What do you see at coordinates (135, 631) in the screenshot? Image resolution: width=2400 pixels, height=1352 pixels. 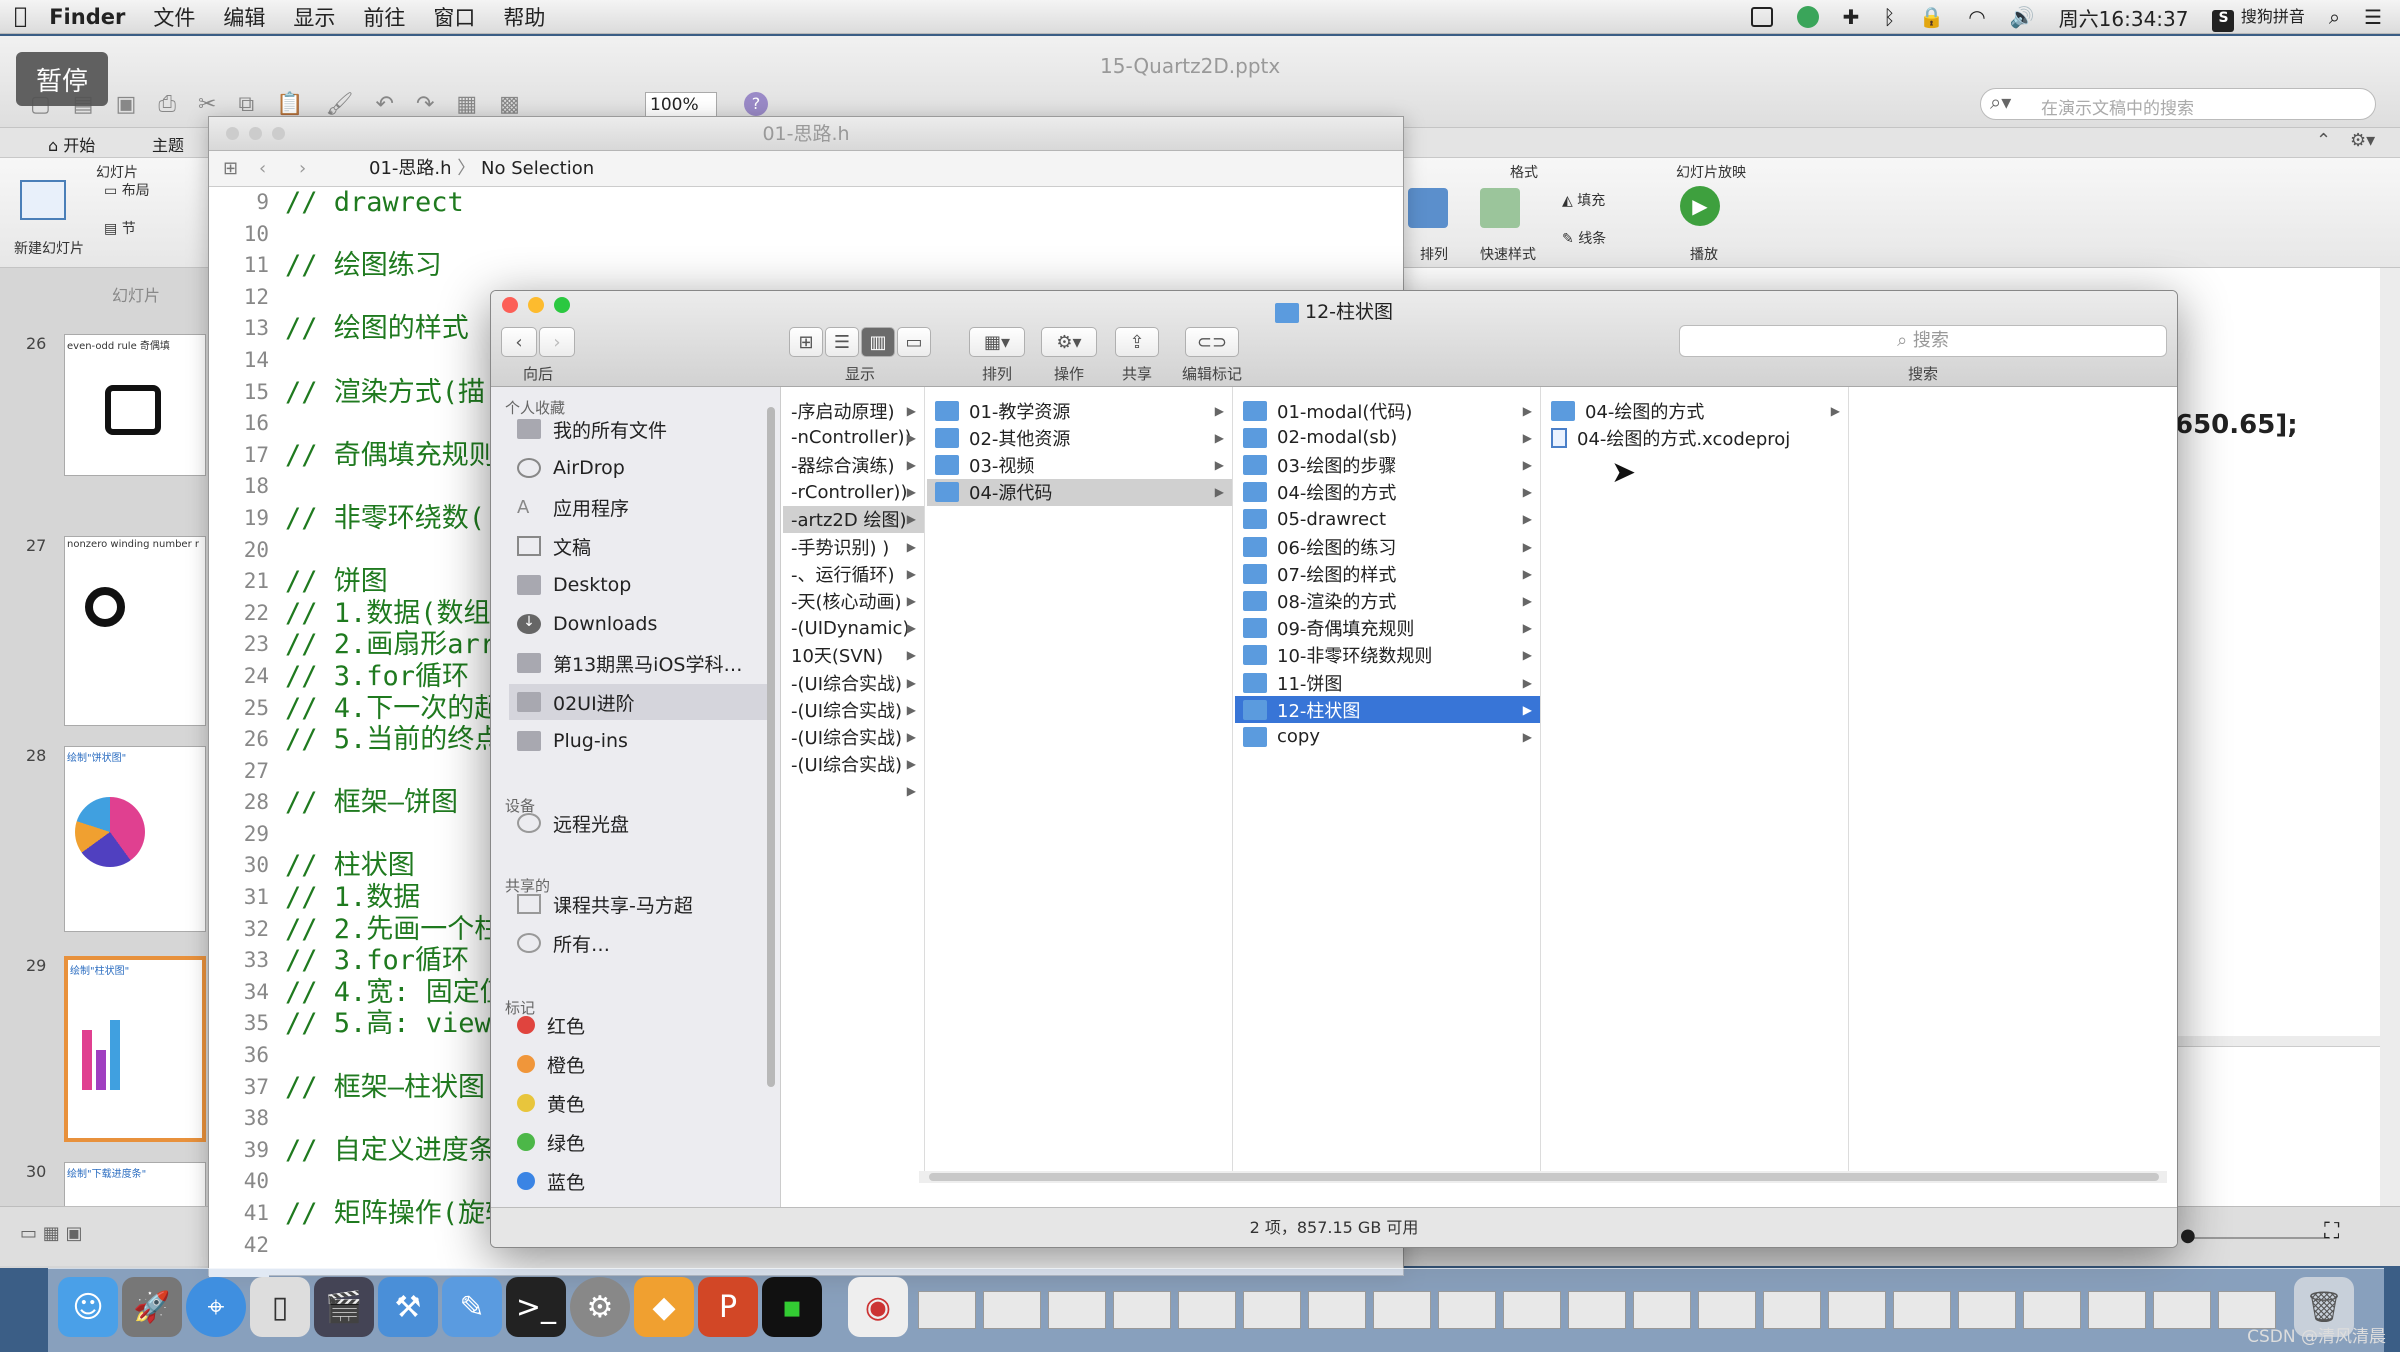 I see `slide-thumbnail: nonzero winding number r` at bounding box center [135, 631].